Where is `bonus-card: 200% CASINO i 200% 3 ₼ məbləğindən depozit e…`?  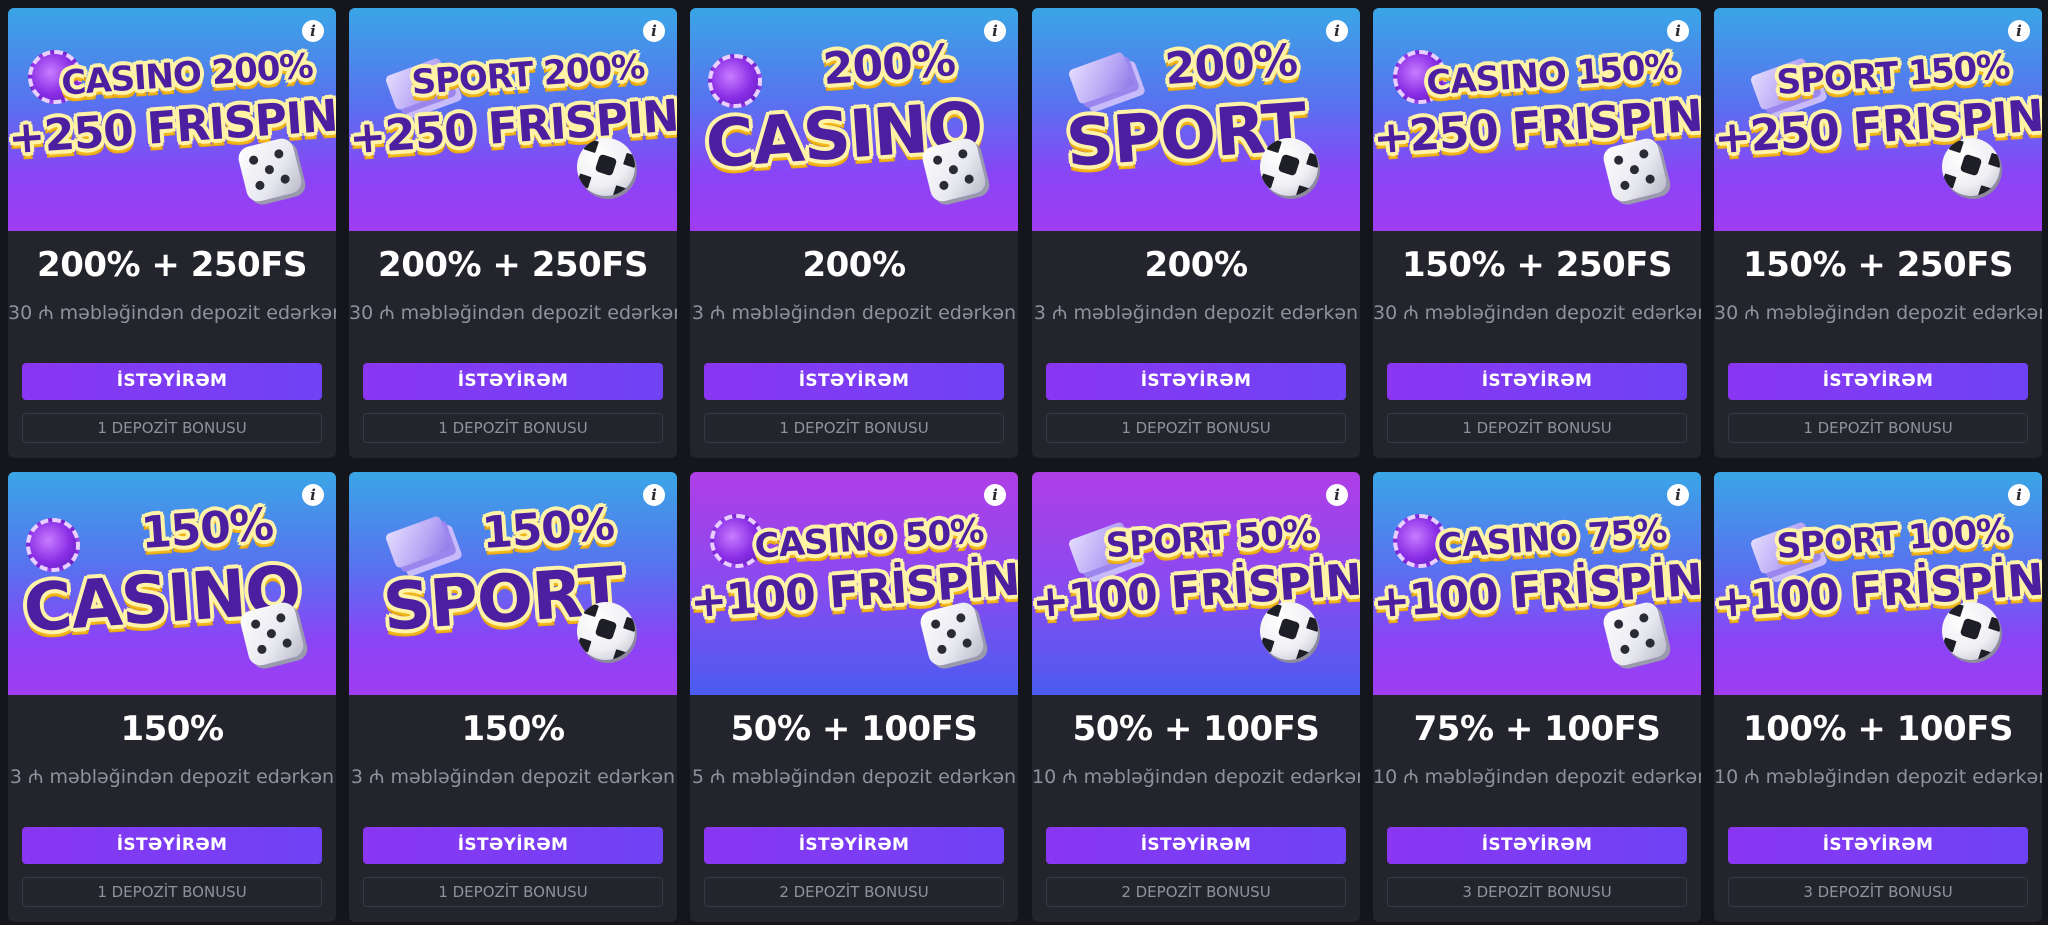 bonus-card: 200% CASINO i 200% 3 ₼ məbləğindən depozit e… is located at coordinates (854, 233).